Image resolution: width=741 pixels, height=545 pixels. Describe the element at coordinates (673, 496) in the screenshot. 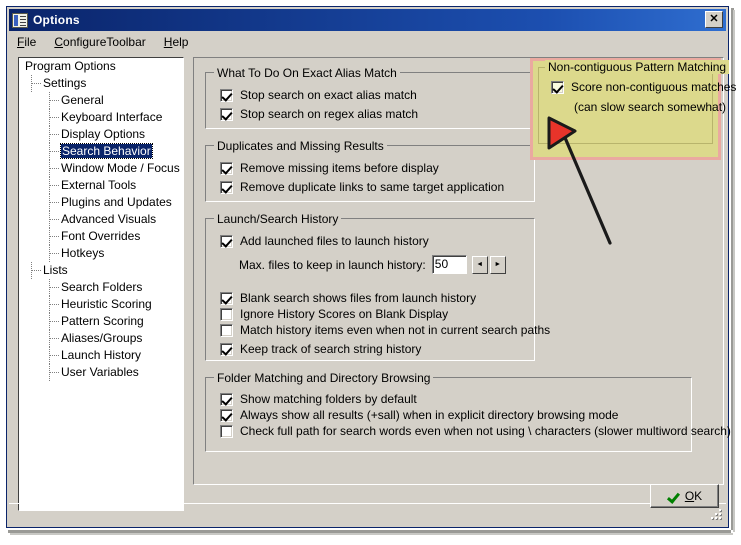

I see `green-check-icon` at that location.